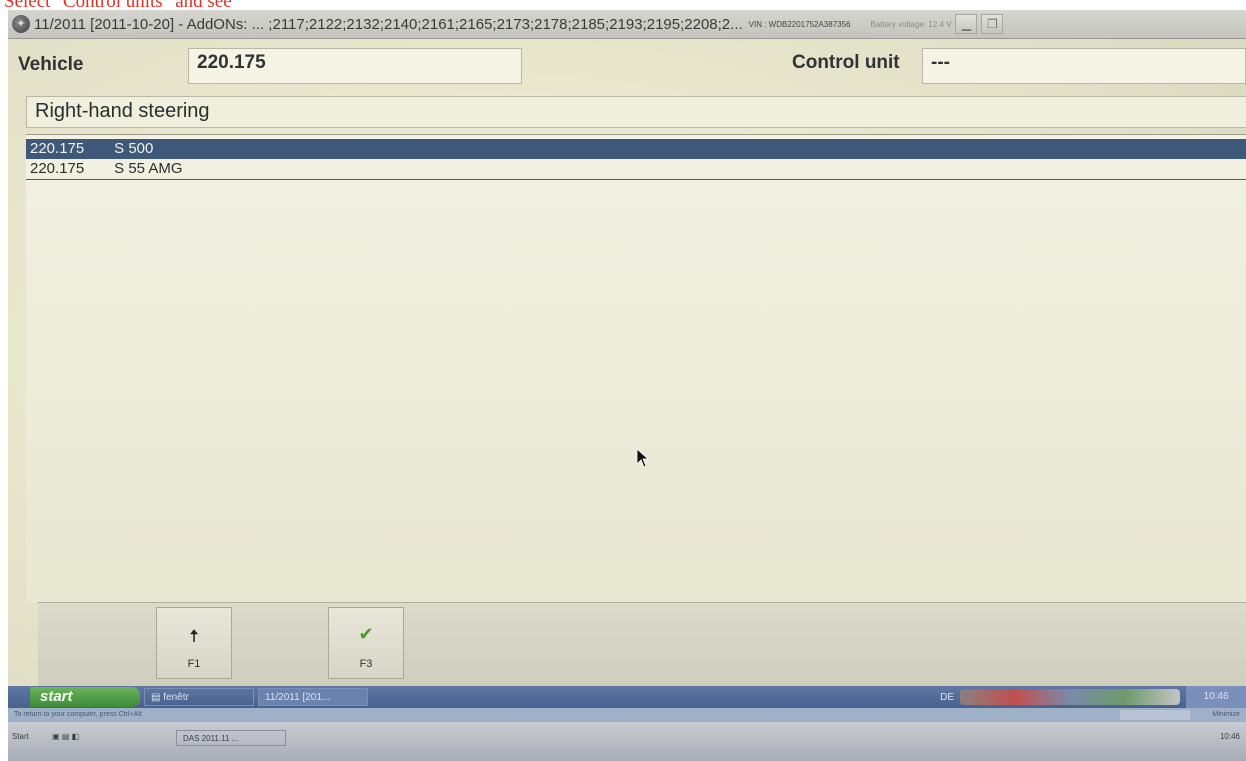  Describe the element at coordinates (966, 24) in the screenshot. I see `minimize-icon: ▁` at that location.